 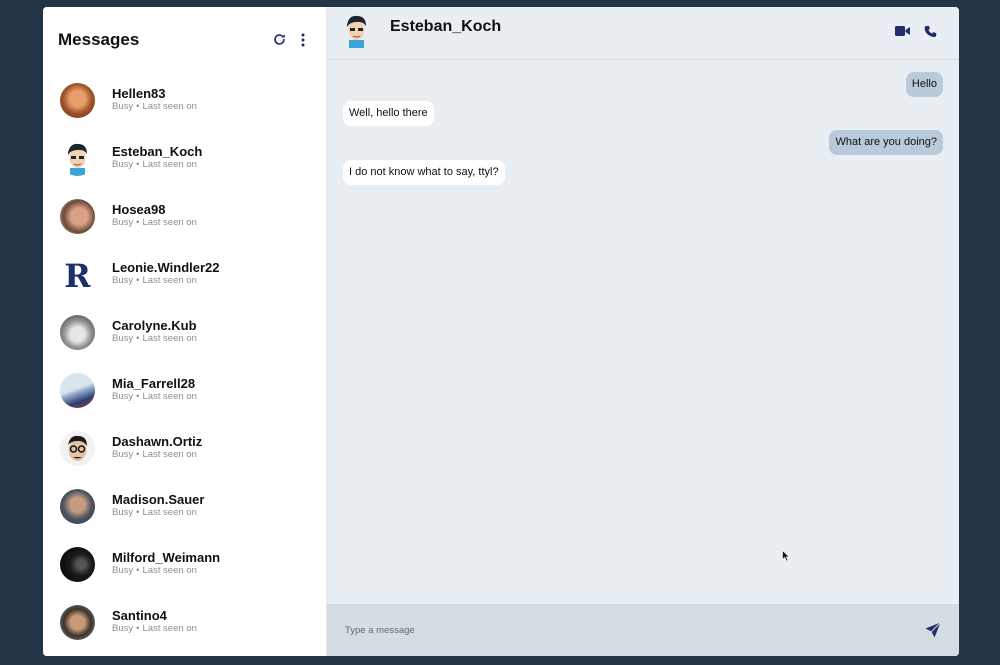 I want to click on message-bubble-incoming: Well, hello there, so click(x=388, y=113).